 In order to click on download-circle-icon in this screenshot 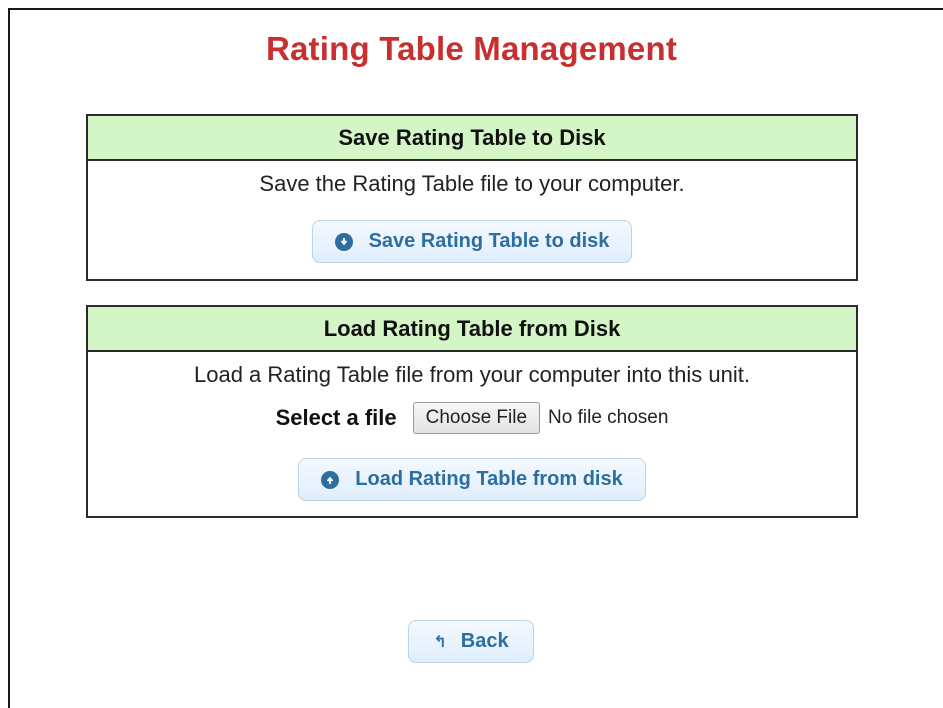, I will do `click(343, 241)`.